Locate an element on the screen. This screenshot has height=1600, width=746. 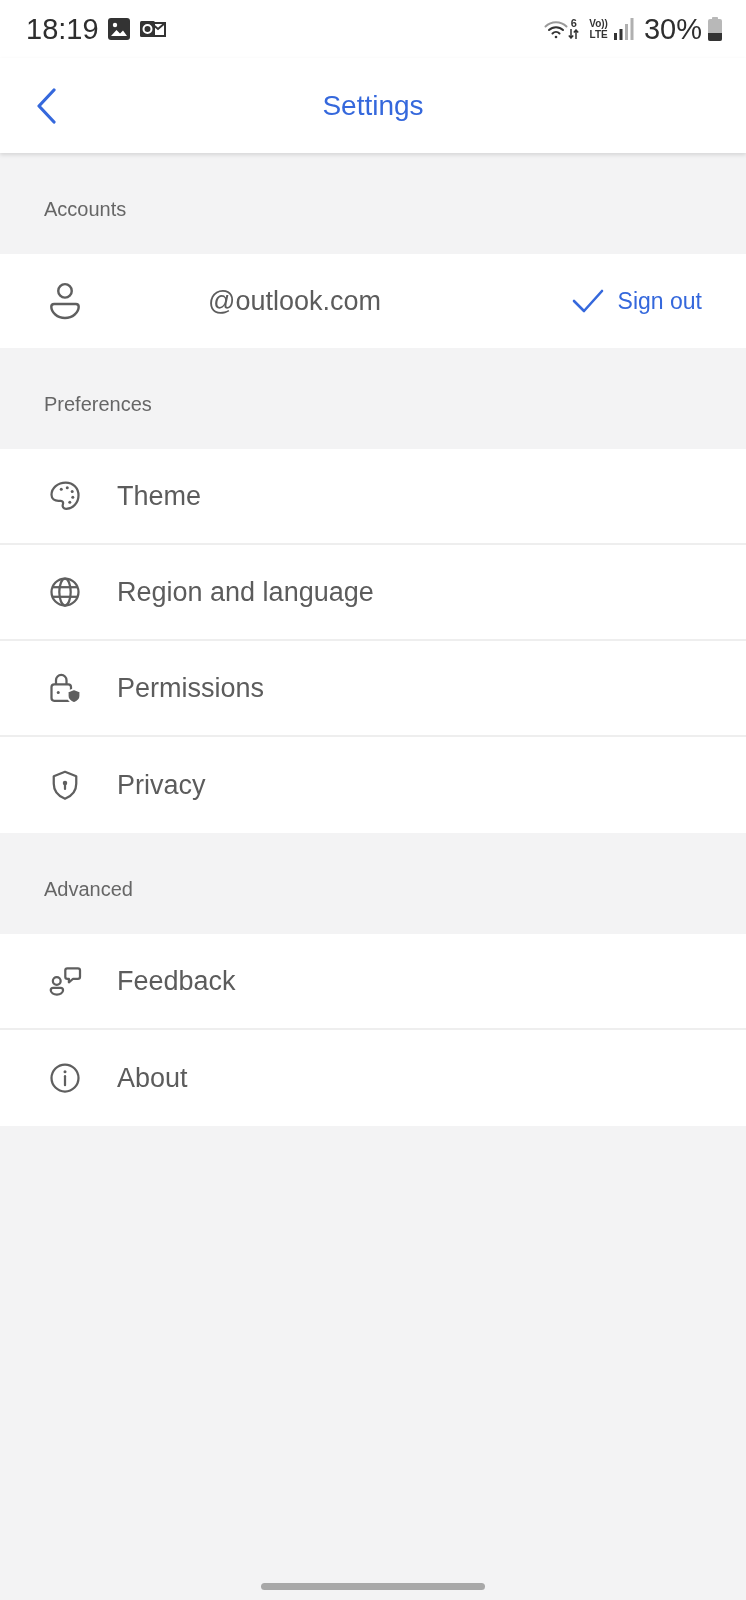
data-arrows-icon is located at coordinates (574, 34).